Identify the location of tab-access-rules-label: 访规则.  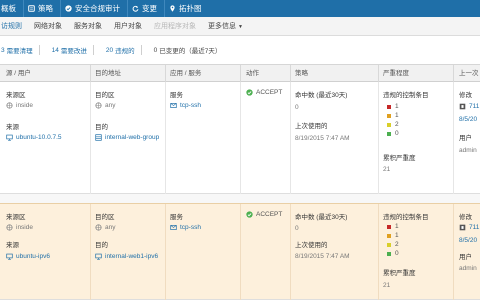
(11, 26).